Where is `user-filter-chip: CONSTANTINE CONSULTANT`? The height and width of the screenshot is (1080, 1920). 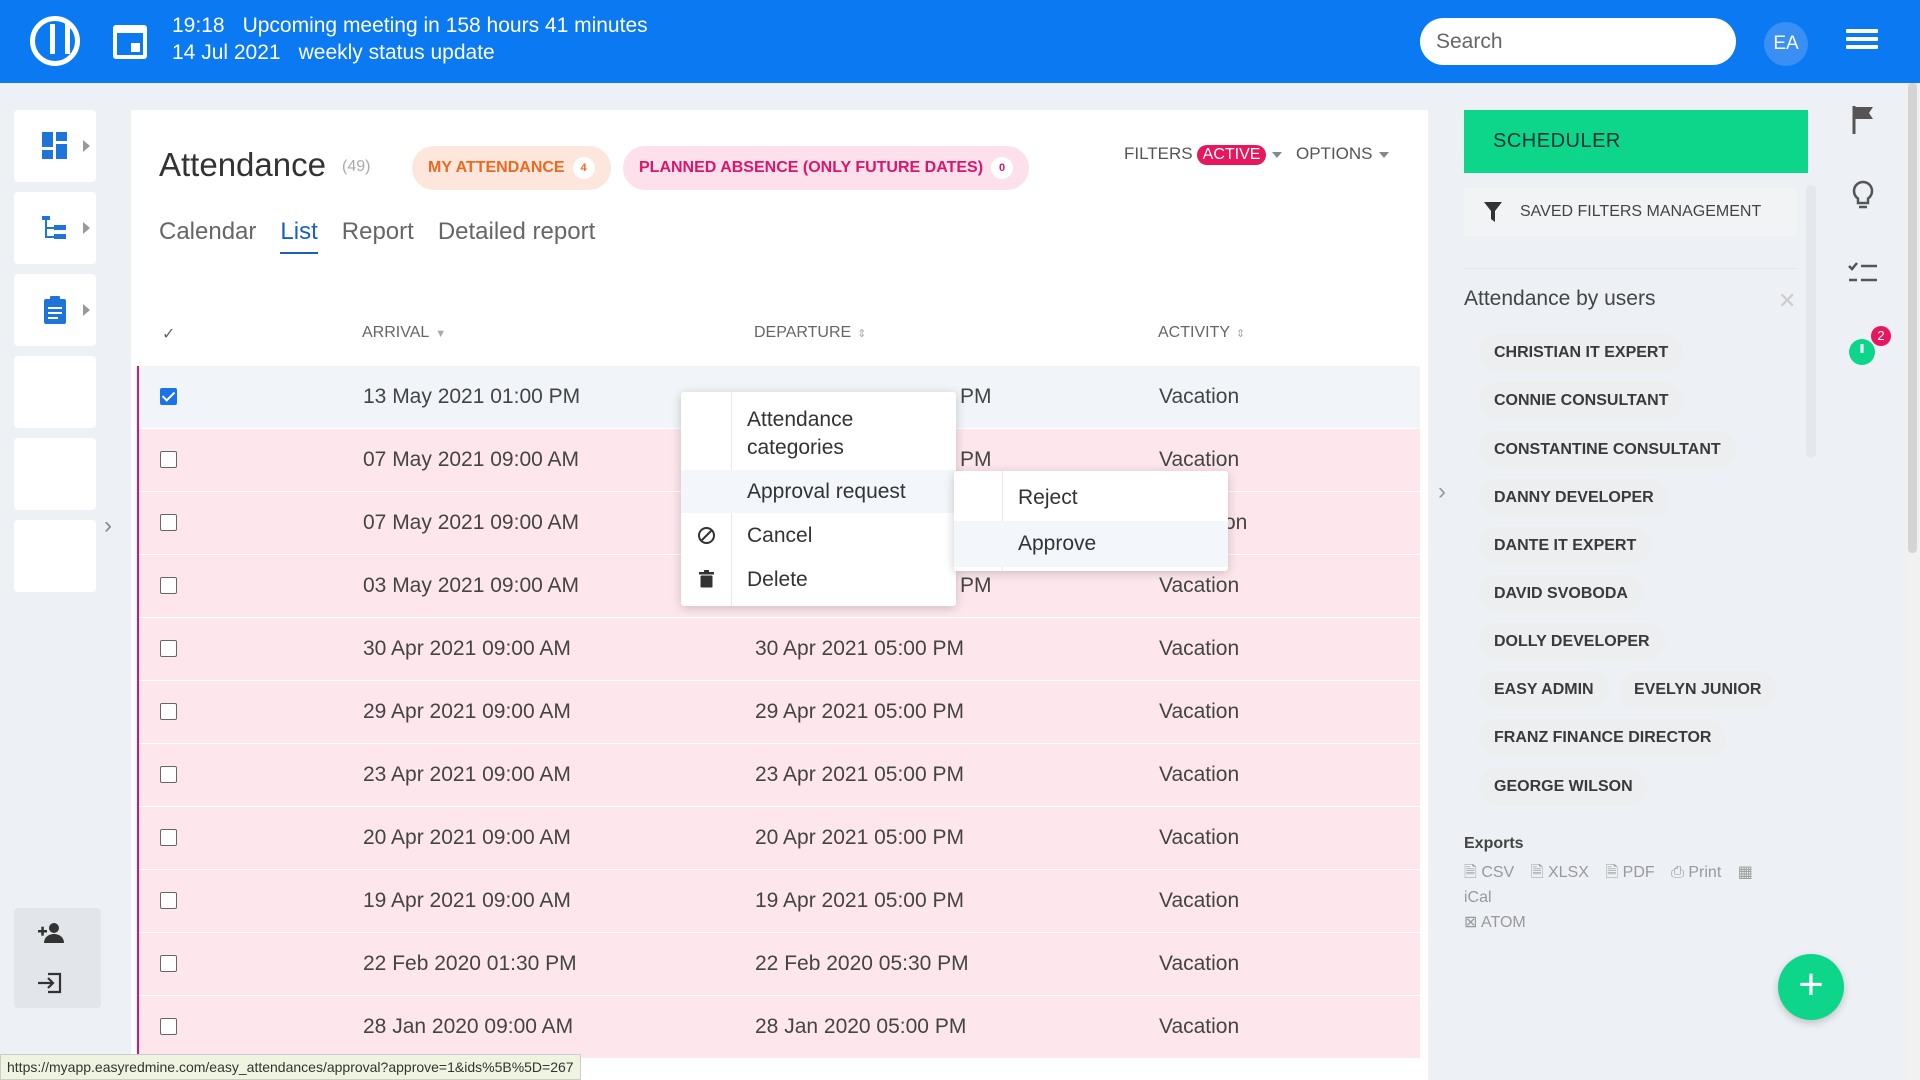 user-filter-chip: CONSTANTINE CONSULTANT is located at coordinates (1607, 450).